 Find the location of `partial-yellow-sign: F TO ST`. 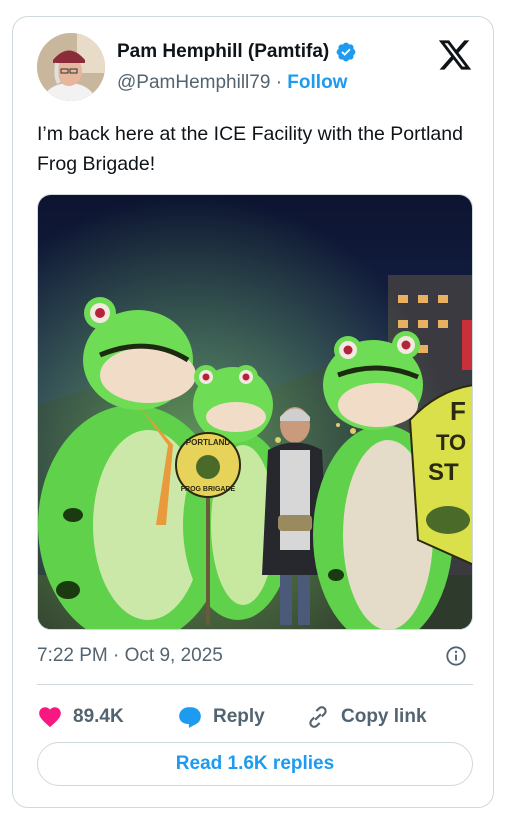

partial-yellow-sign: F TO ST is located at coordinates (440, 475).